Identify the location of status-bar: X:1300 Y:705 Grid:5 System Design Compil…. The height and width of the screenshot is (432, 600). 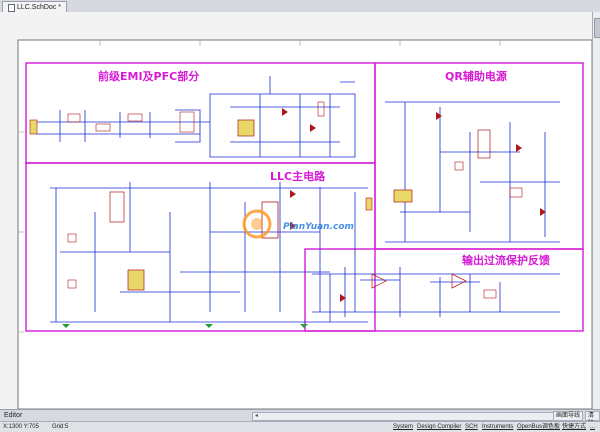
(300, 426).